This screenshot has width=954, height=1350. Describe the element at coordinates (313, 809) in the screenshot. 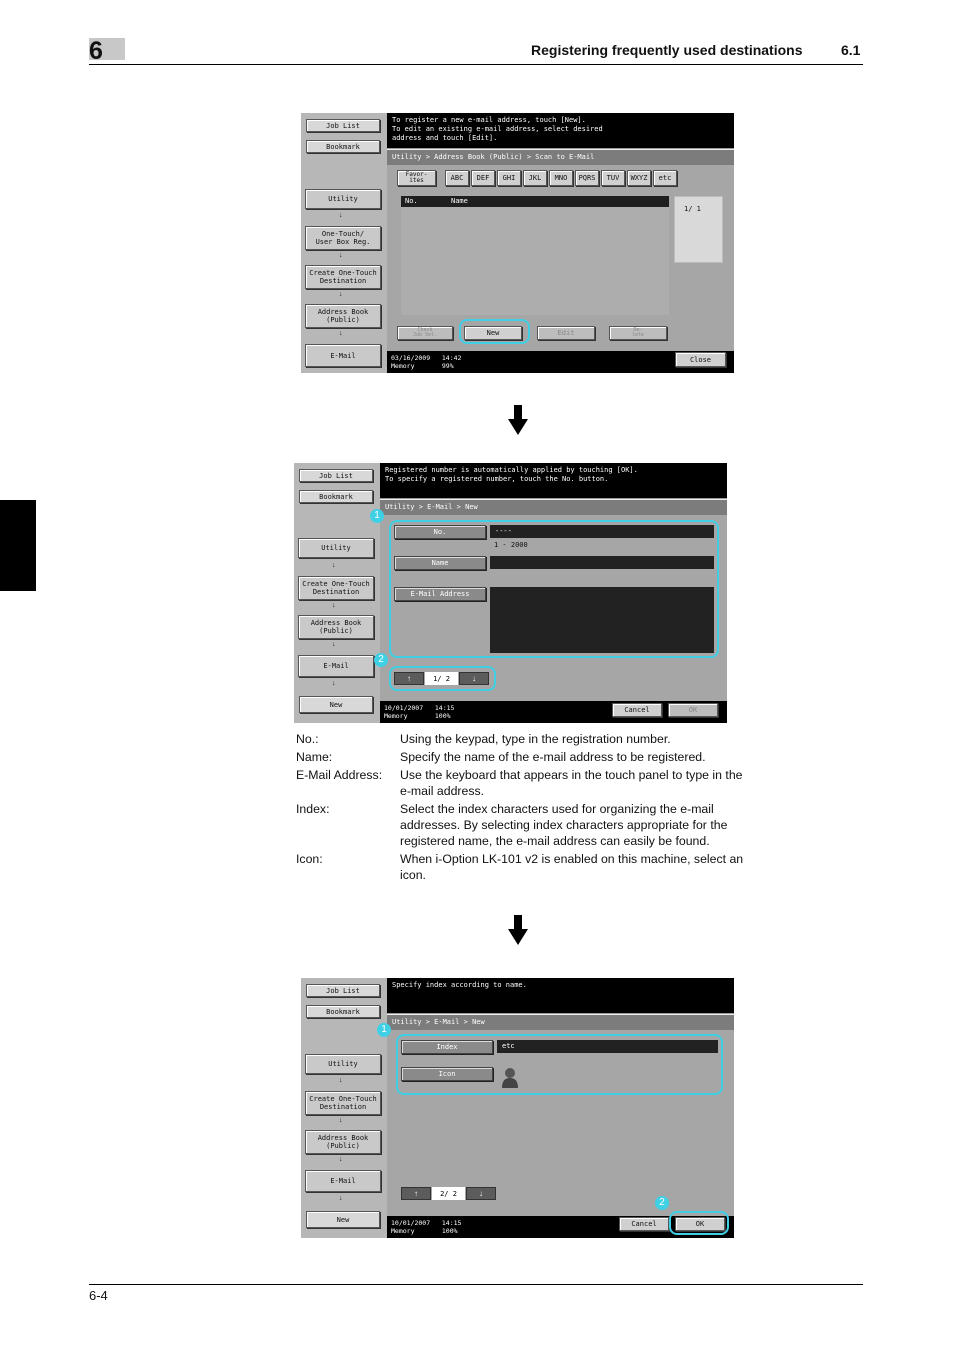

I see `description-term: Index:` at that location.